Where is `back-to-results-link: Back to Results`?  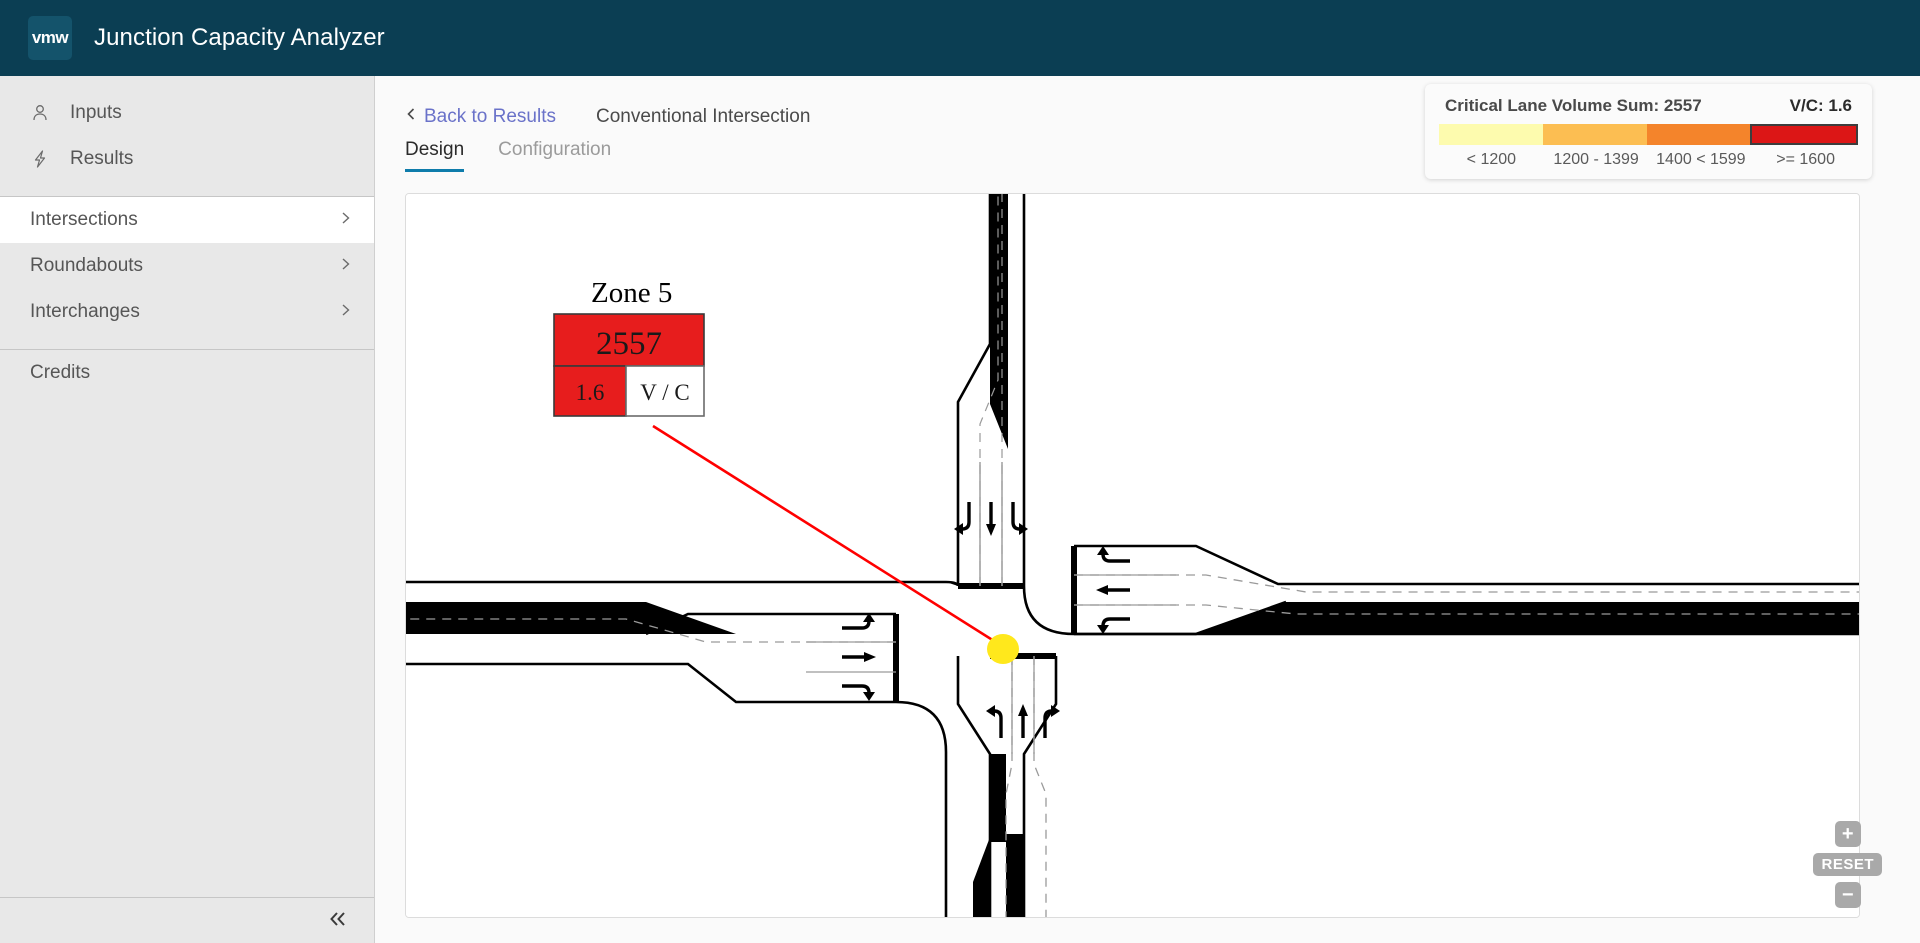
back-to-results-link: Back to Results is located at coordinates (480, 117).